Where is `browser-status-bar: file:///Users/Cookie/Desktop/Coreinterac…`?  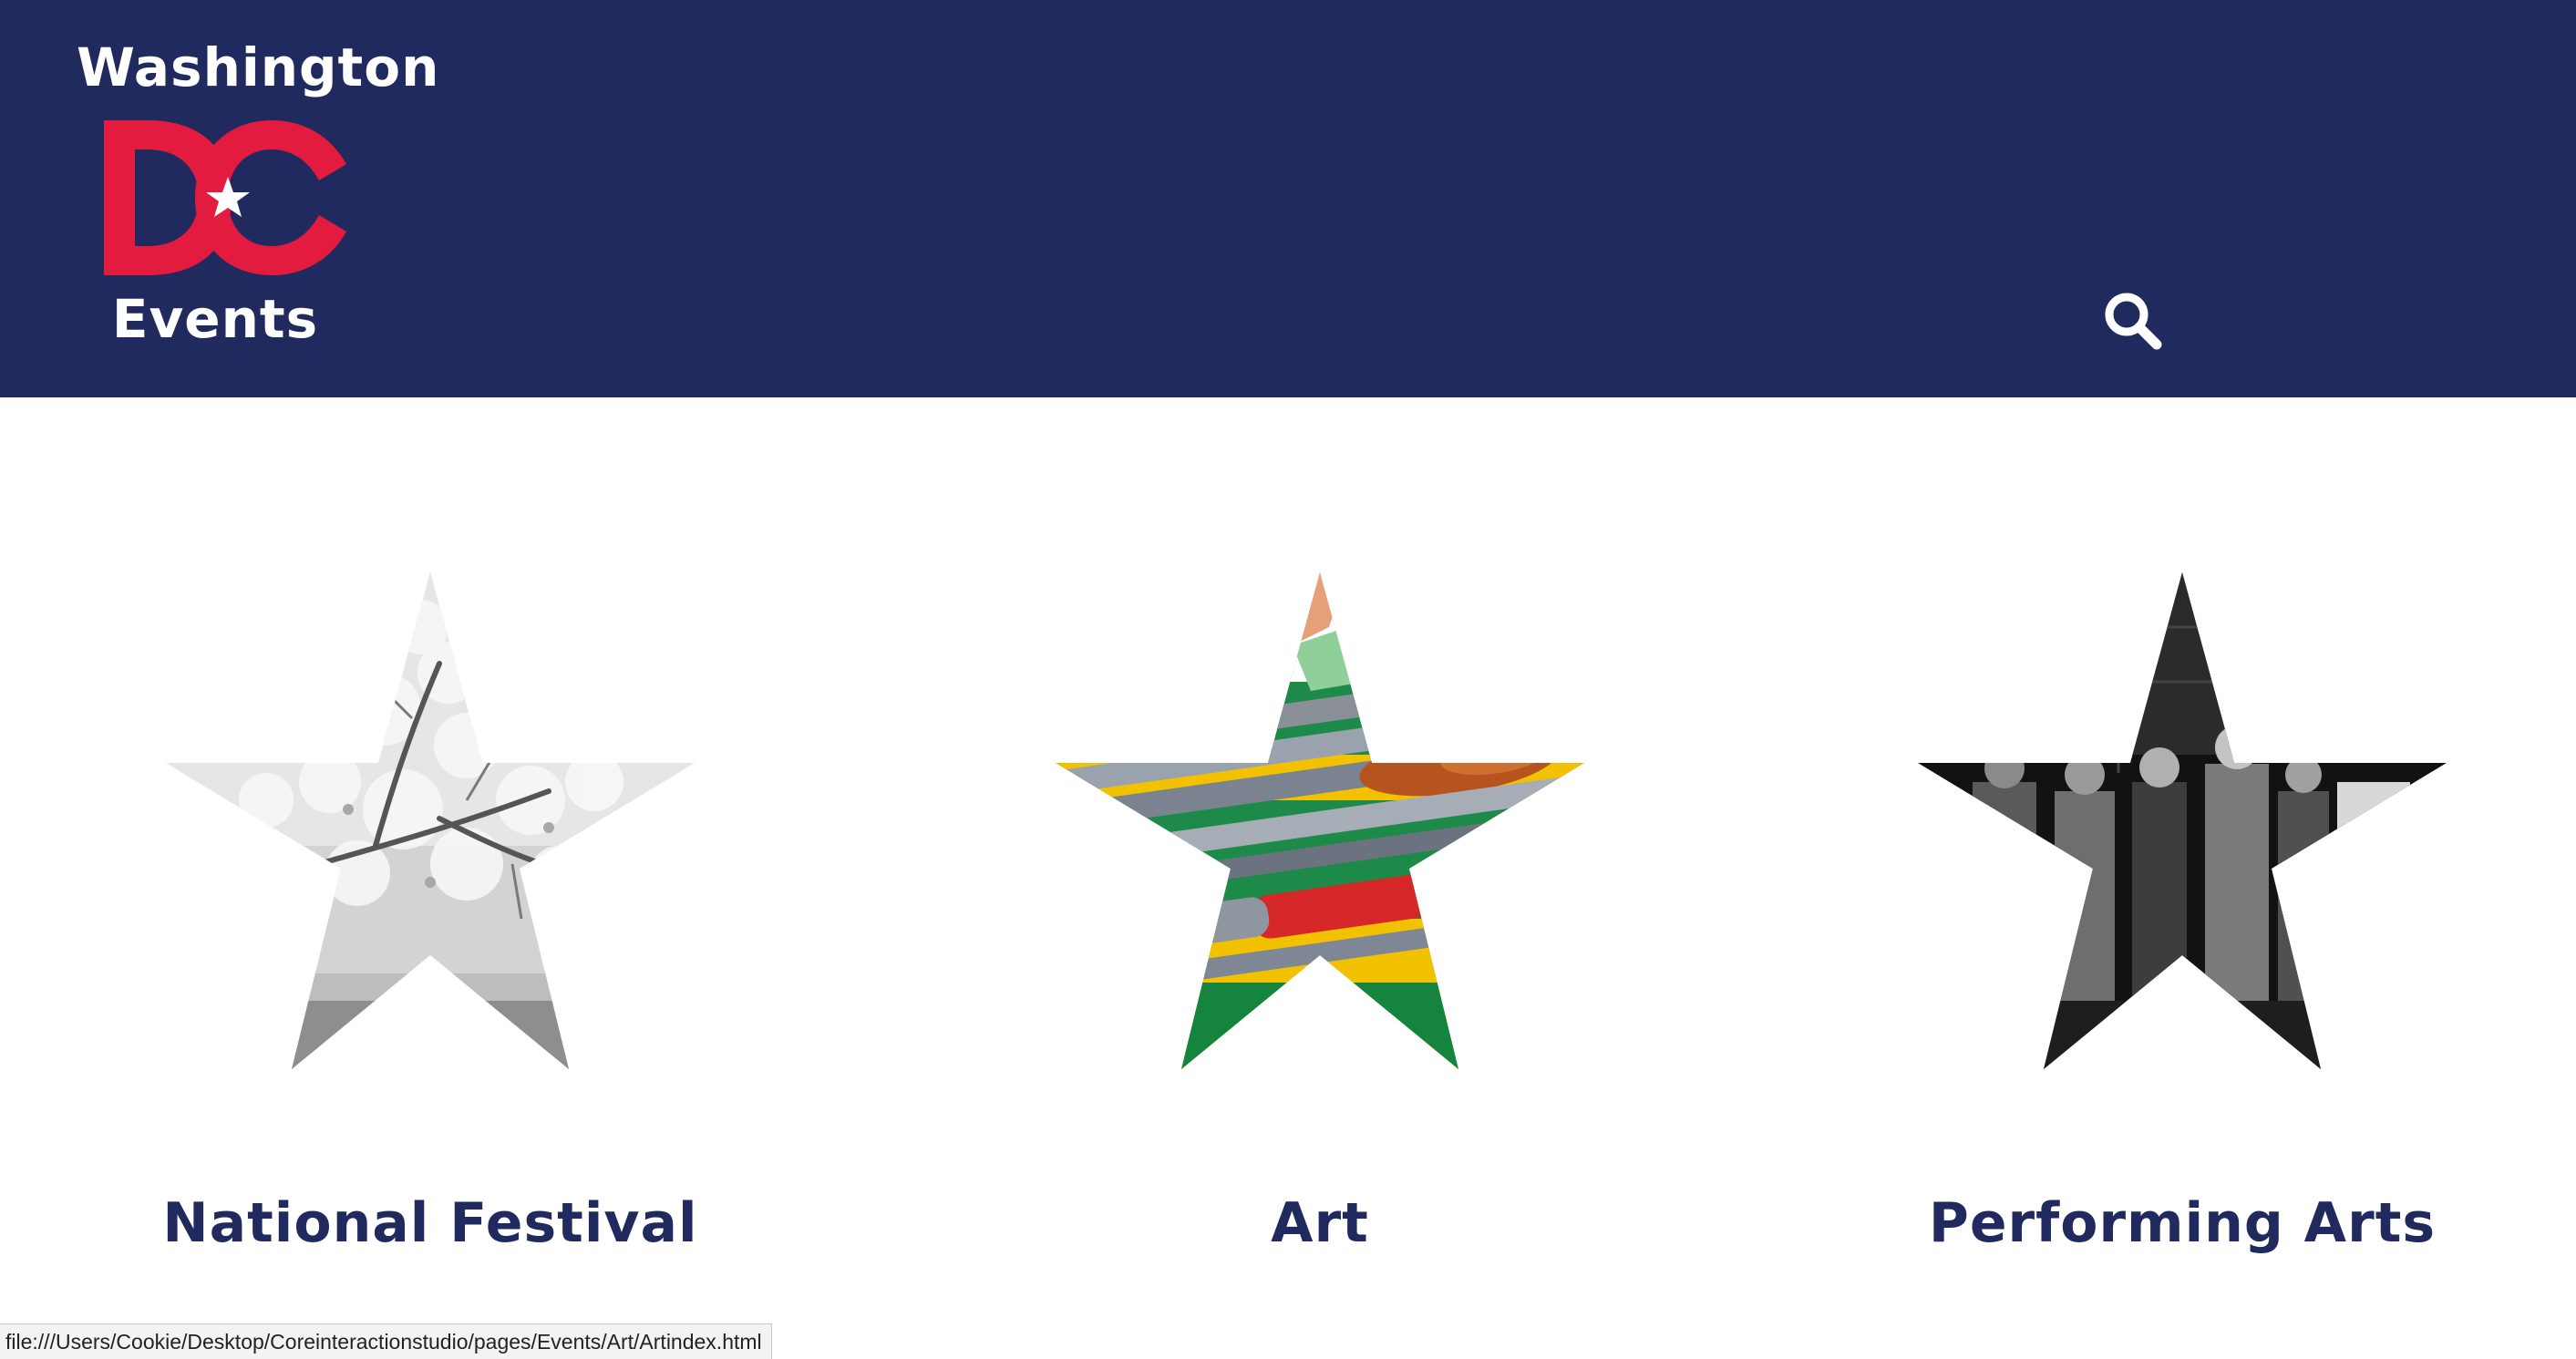
browser-status-bar: file:///Users/Cookie/Desktop/Coreinterac… is located at coordinates (386, 1341).